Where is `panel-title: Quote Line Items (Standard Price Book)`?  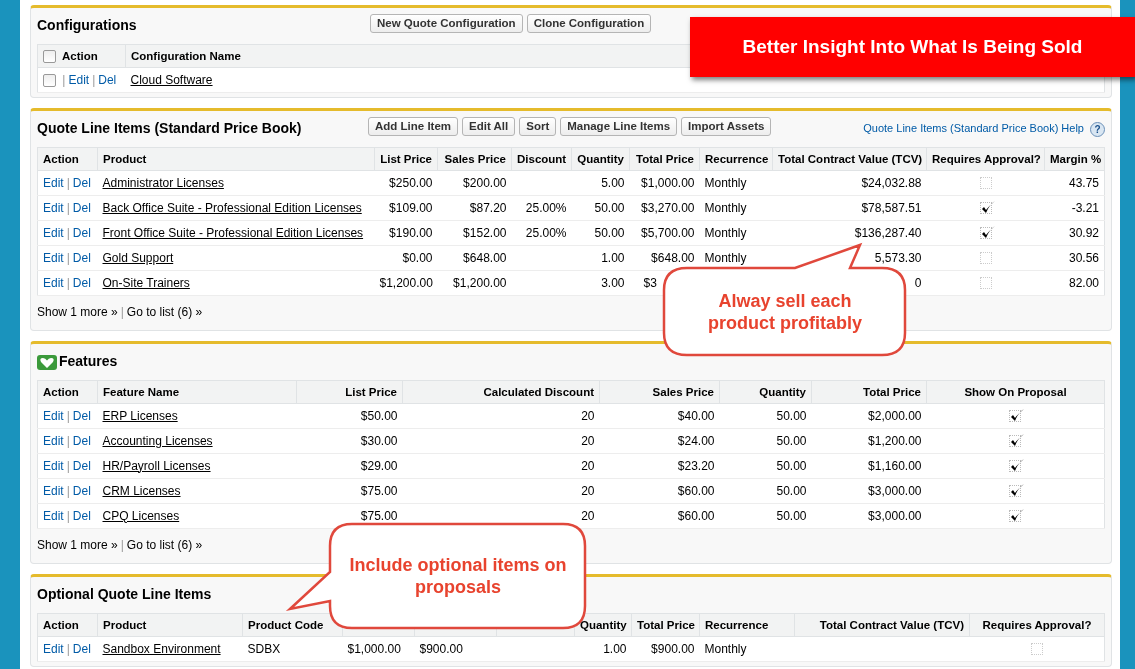 panel-title: Quote Line Items (Standard Price Book) is located at coordinates (169, 129).